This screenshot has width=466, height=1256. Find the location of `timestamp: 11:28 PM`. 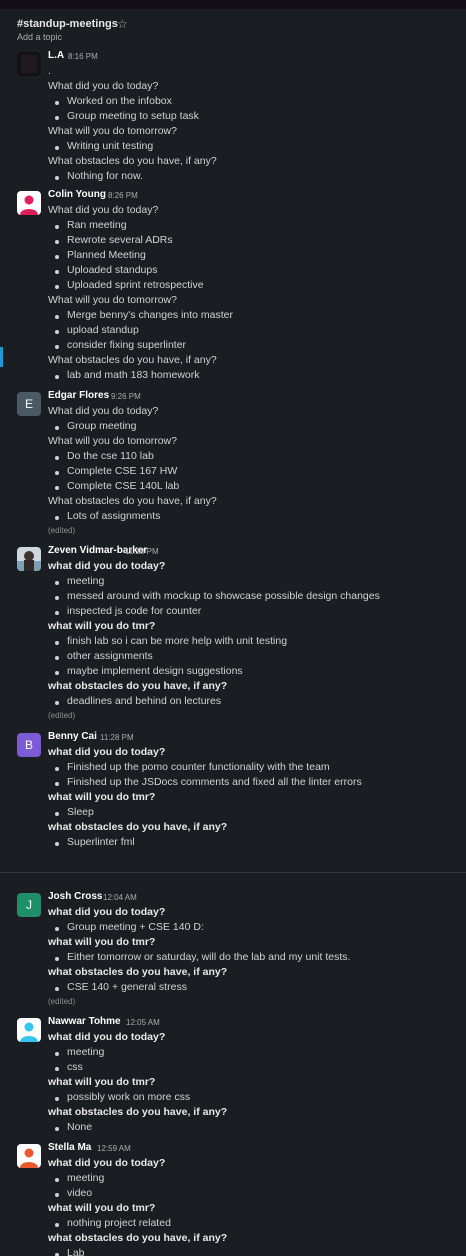

timestamp: 11:28 PM is located at coordinates (117, 737).